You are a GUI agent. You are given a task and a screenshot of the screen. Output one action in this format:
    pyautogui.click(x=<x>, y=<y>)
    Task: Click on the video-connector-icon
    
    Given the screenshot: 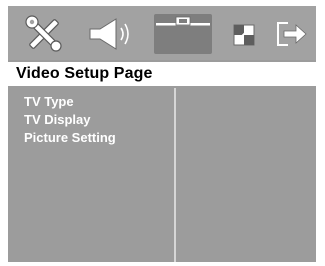 What is the action you would take?
    pyautogui.click(x=183, y=21)
    